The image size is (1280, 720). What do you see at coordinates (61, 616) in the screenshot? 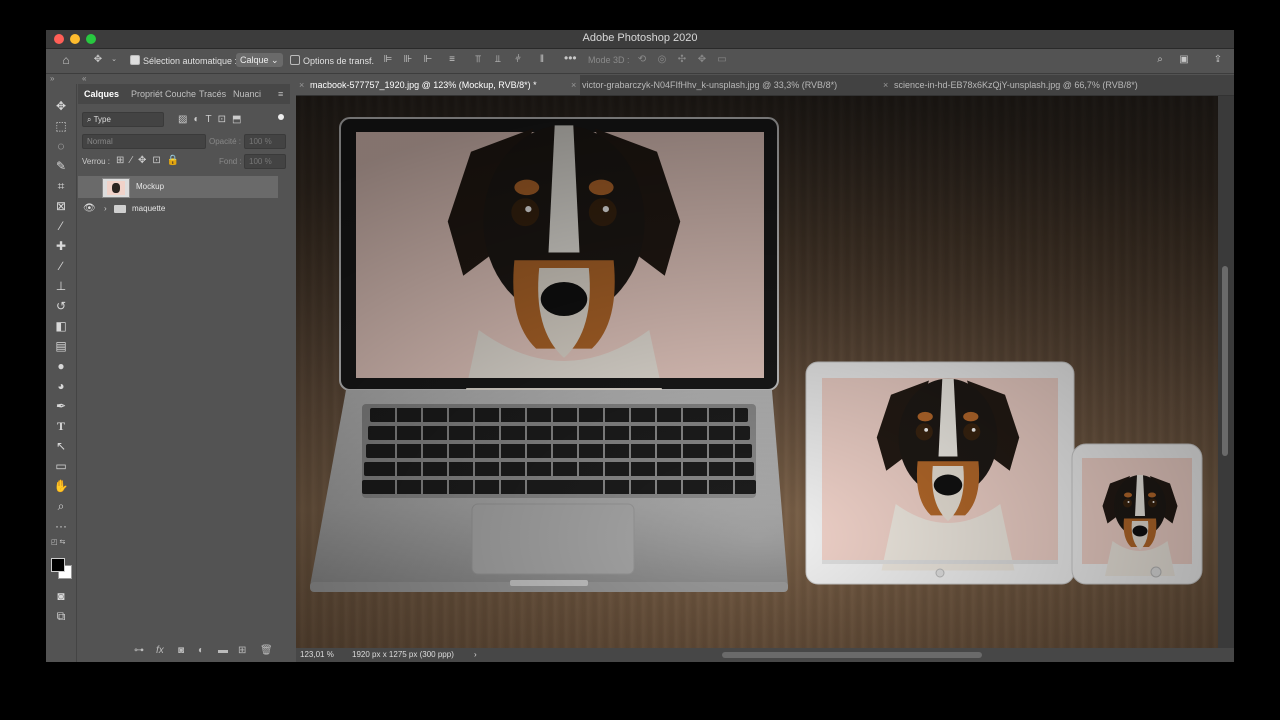
I see `screen-mode-icon: ⧉` at bounding box center [61, 616].